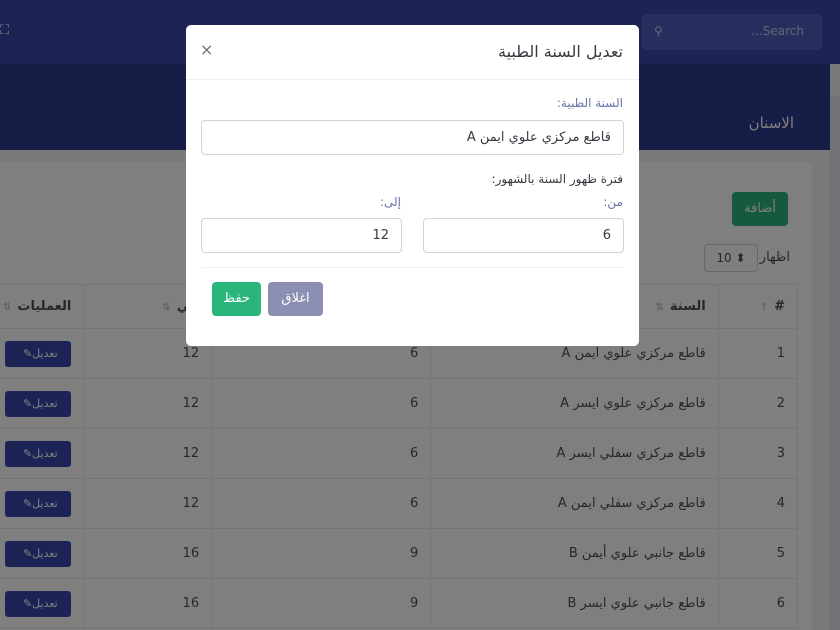  Describe the element at coordinates (557, 179) in the screenshot. I see `period-label: فترة ظهور السنة بالشهور:` at that location.